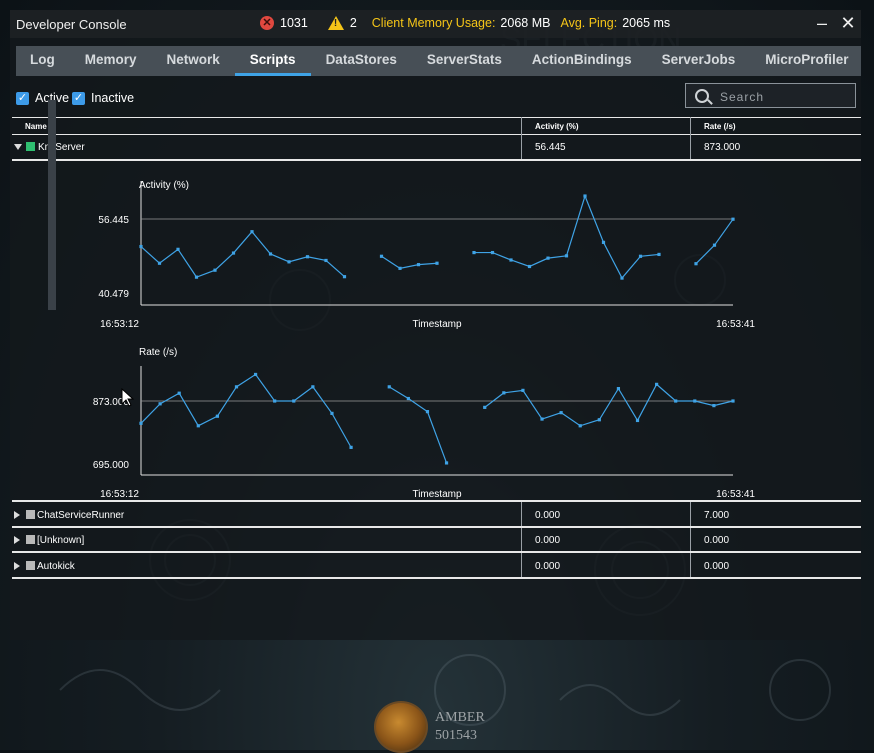  Describe the element at coordinates (582, 61) in the screenshot. I see `tab-actionbindings: ActionBindings` at that location.